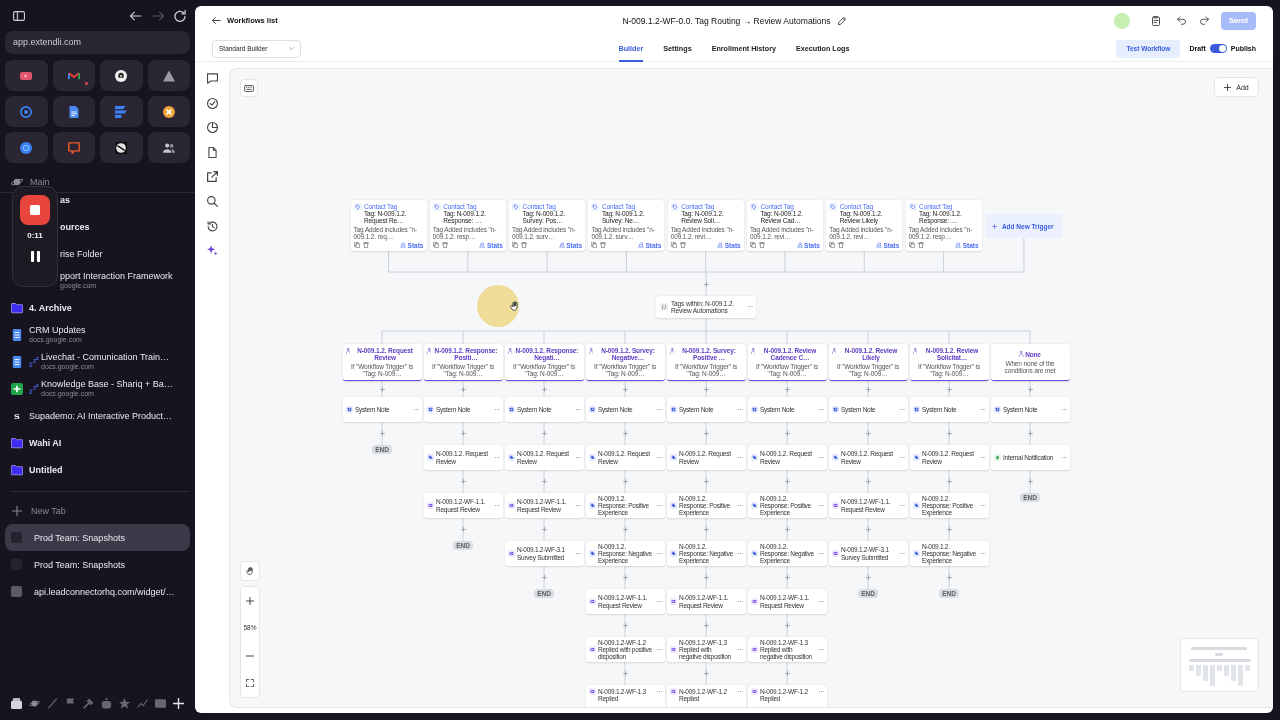 The height and width of the screenshot is (720, 1280). What do you see at coordinates (52, 703) in the screenshot?
I see `slash-icon` at bounding box center [52, 703].